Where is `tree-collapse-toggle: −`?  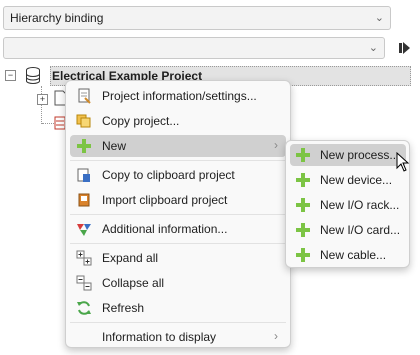
tree-collapse-toggle: − is located at coordinates (10, 75).